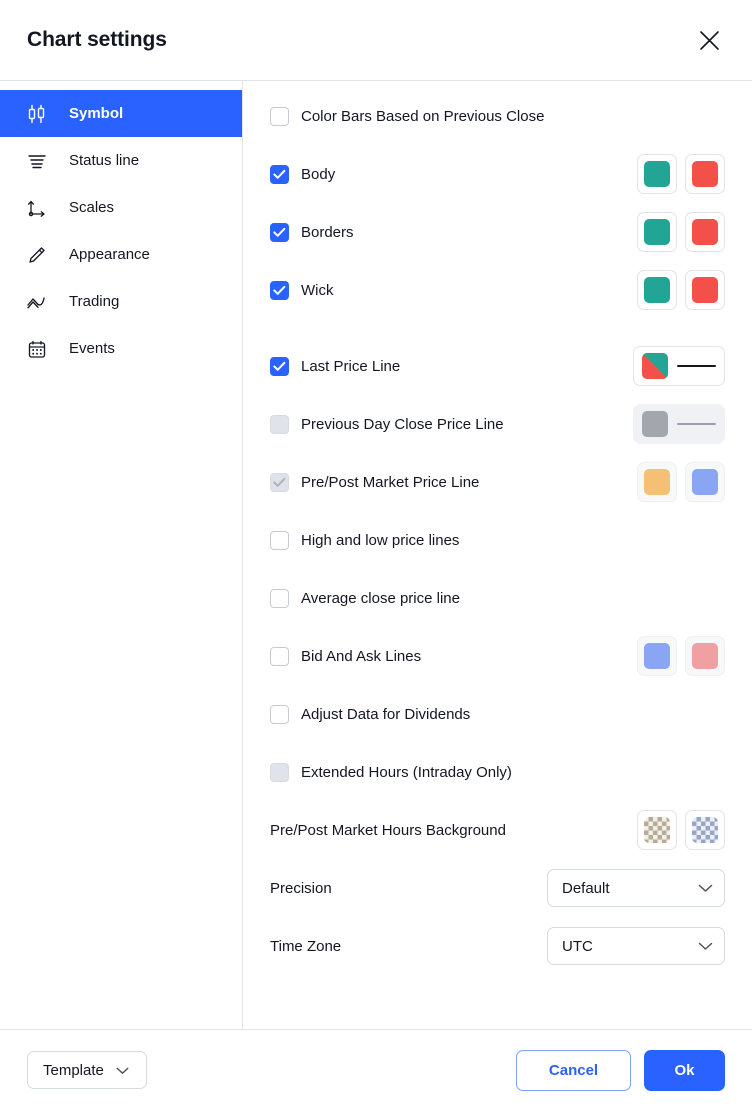  What do you see at coordinates (40, 349) in the screenshot?
I see `calendar-icon` at bounding box center [40, 349].